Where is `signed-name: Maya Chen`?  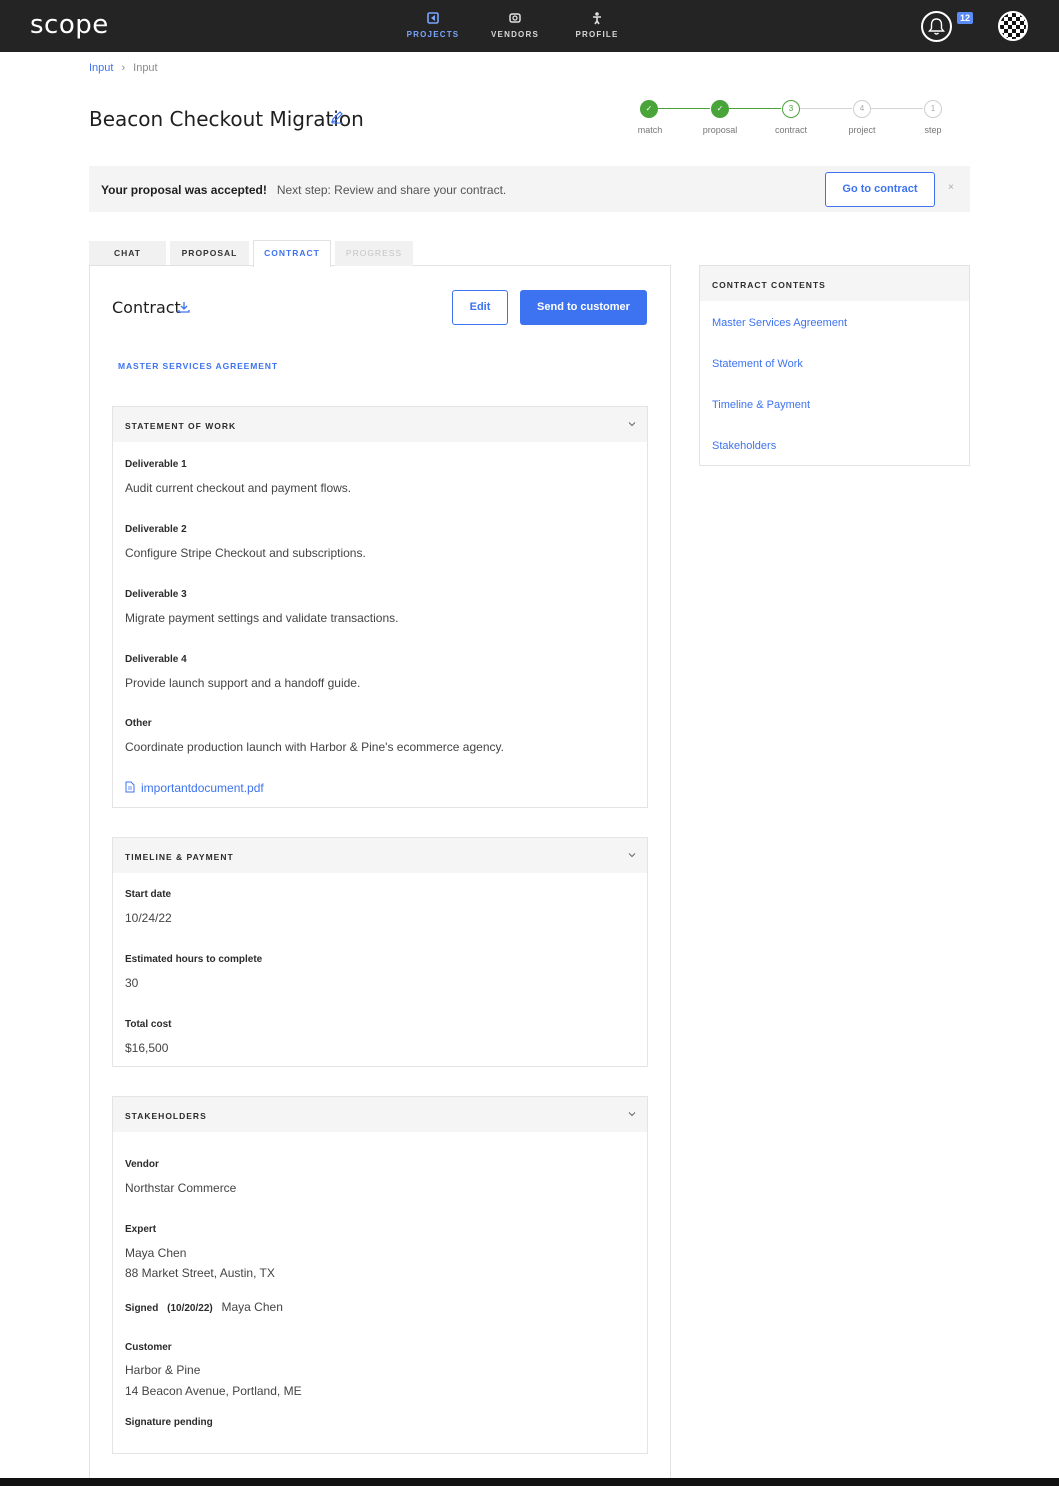 signed-name: Maya Chen is located at coordinates (252, 1307).